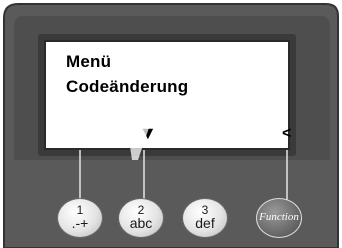 This screenshot has height=248, width=342. Describe the element at coordinates (89, 61) in the screenshot. I see `display-line-menu: Menü` at that location.